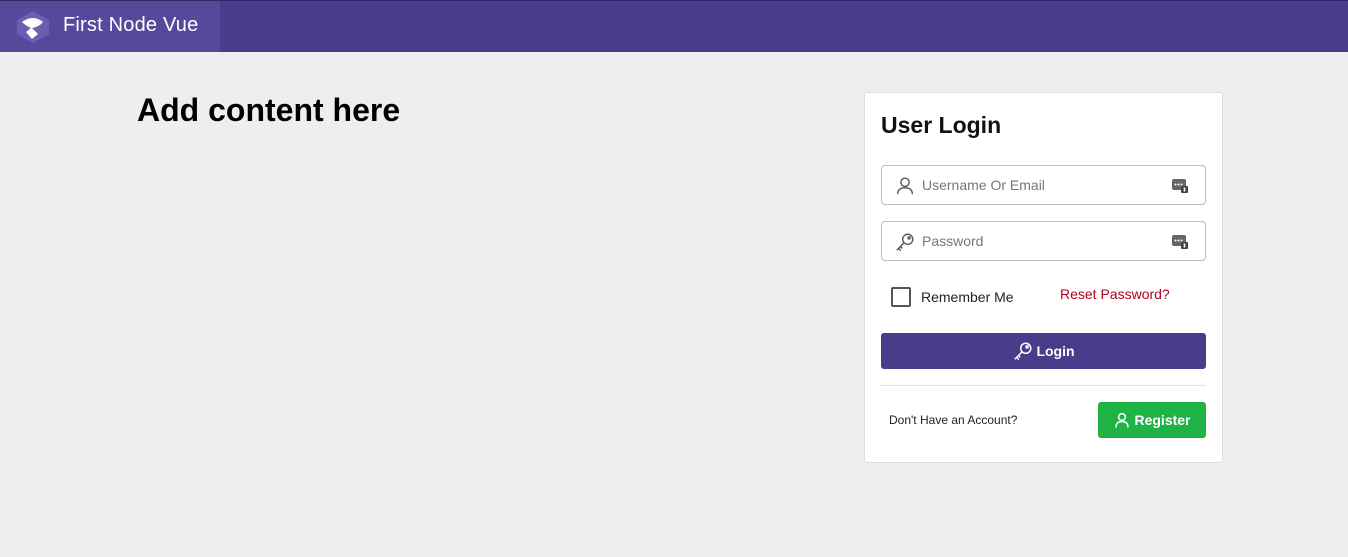 The height and width of the screenshot is (557, 1348). I want to click on password-input, so click(1042, 241).